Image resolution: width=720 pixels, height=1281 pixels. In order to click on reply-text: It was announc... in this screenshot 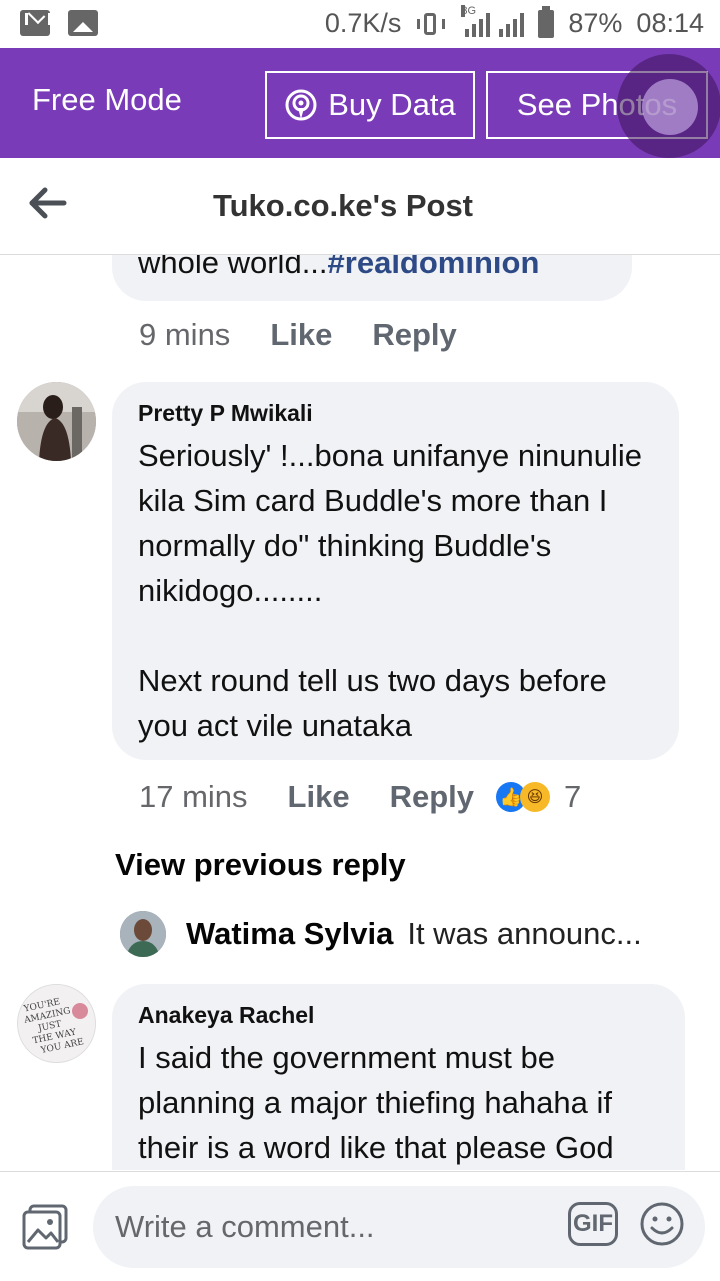, I will do `click(524, 933)`.